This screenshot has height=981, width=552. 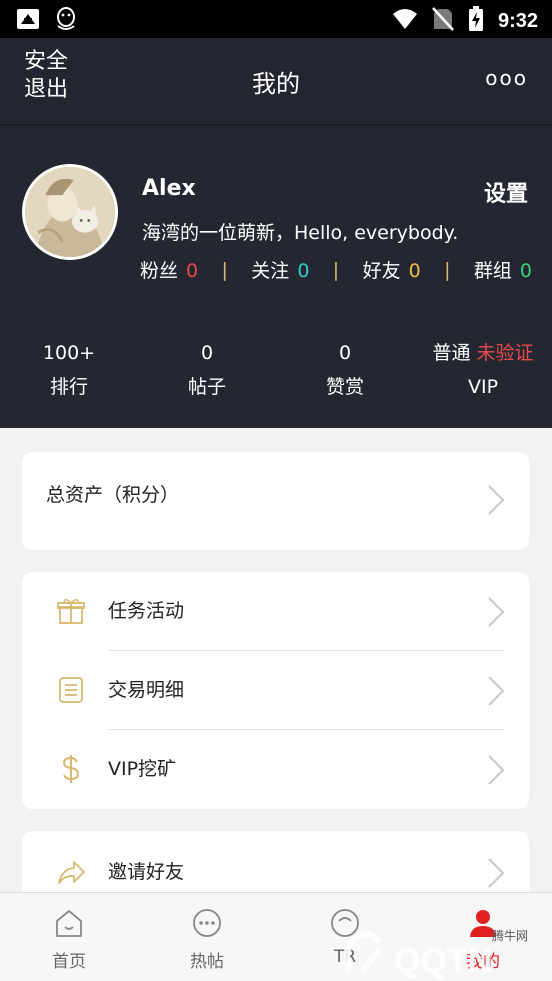 I want to click on friends-stat: 好友 0, so click(x=392, y=269).